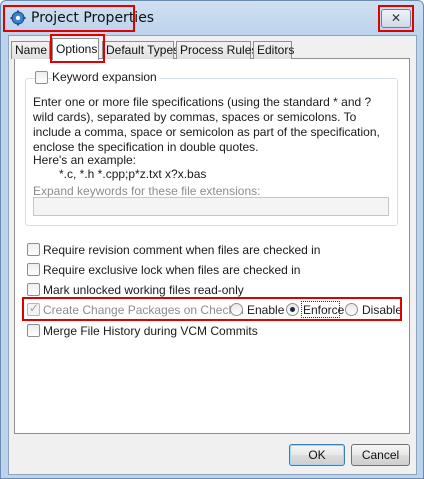 This screenshot has height=479, width=424. I want to click on example-label: Here's an example:, so click(85, 160).